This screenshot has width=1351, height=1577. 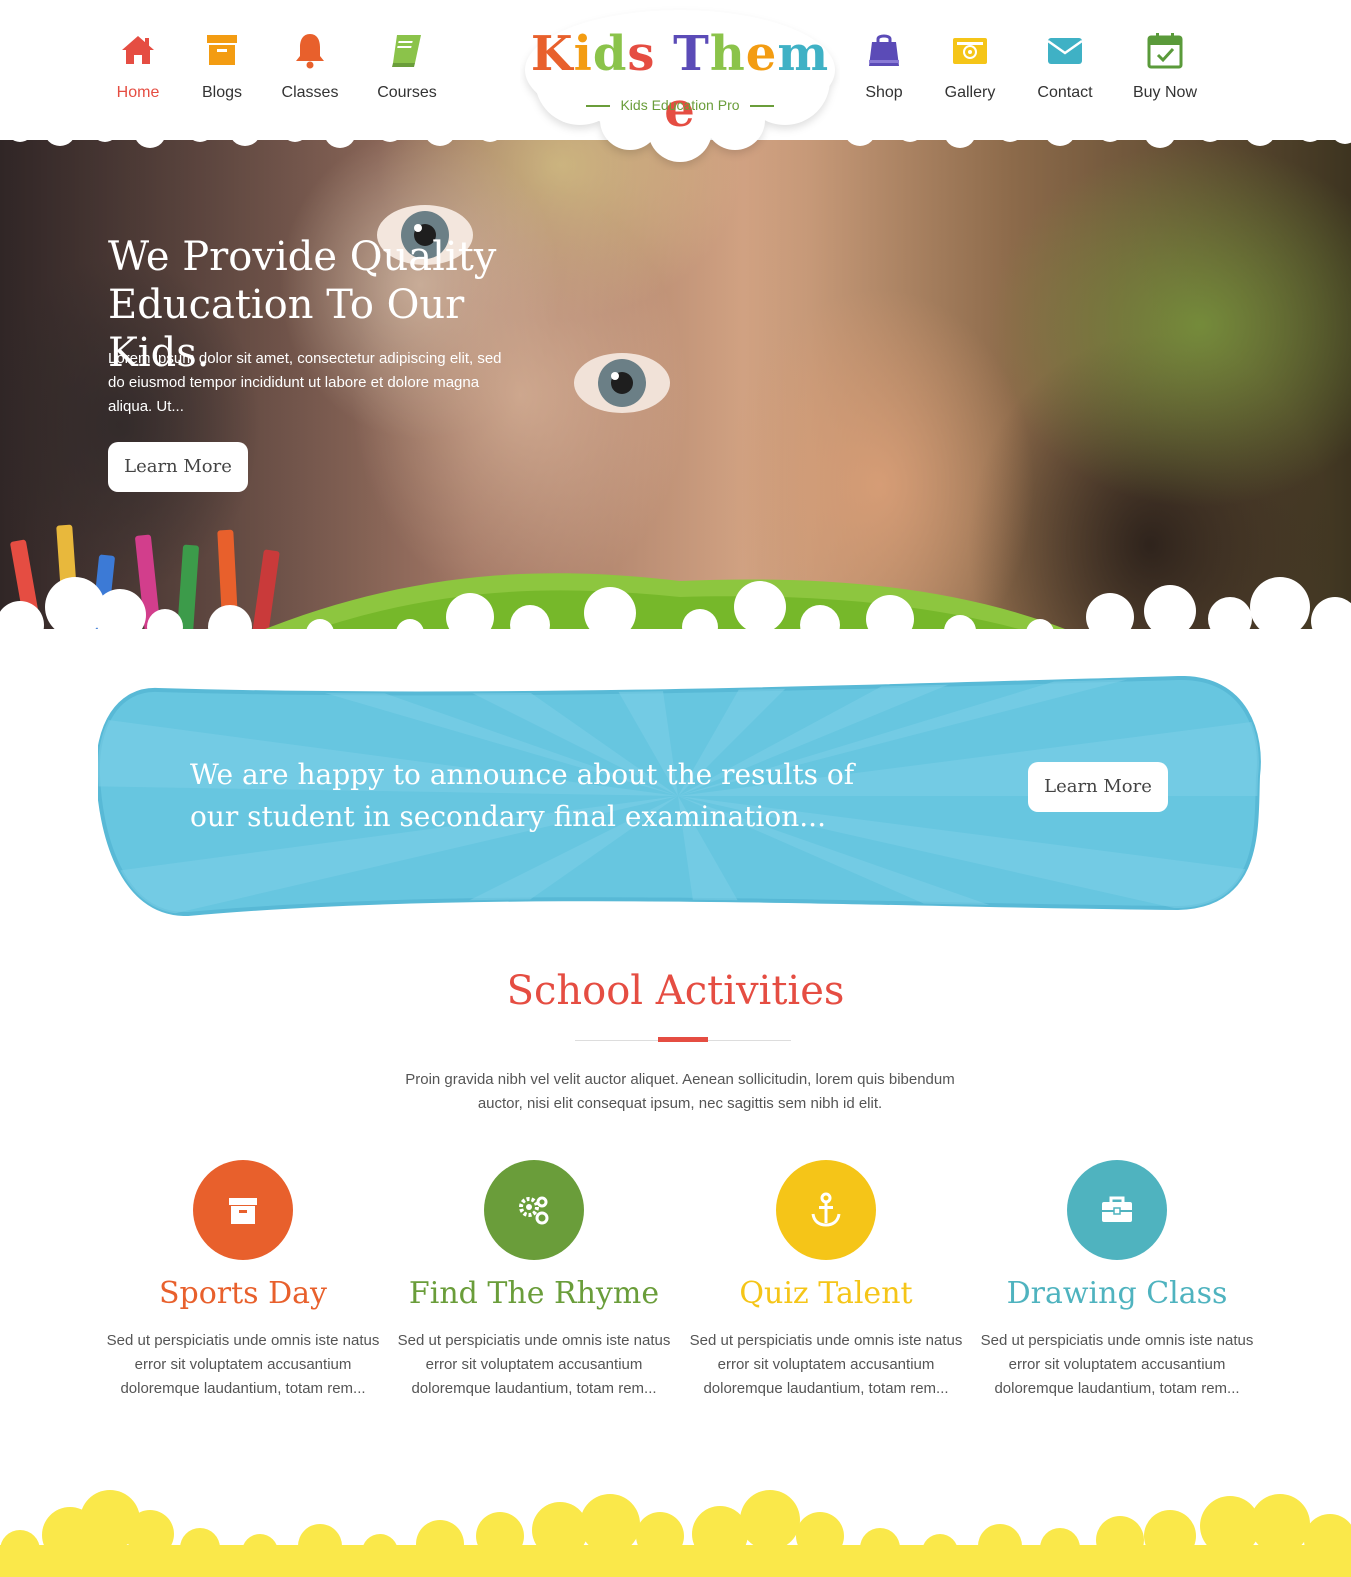 I want to click on section-title: School Activities, so click(x=675, y=991).